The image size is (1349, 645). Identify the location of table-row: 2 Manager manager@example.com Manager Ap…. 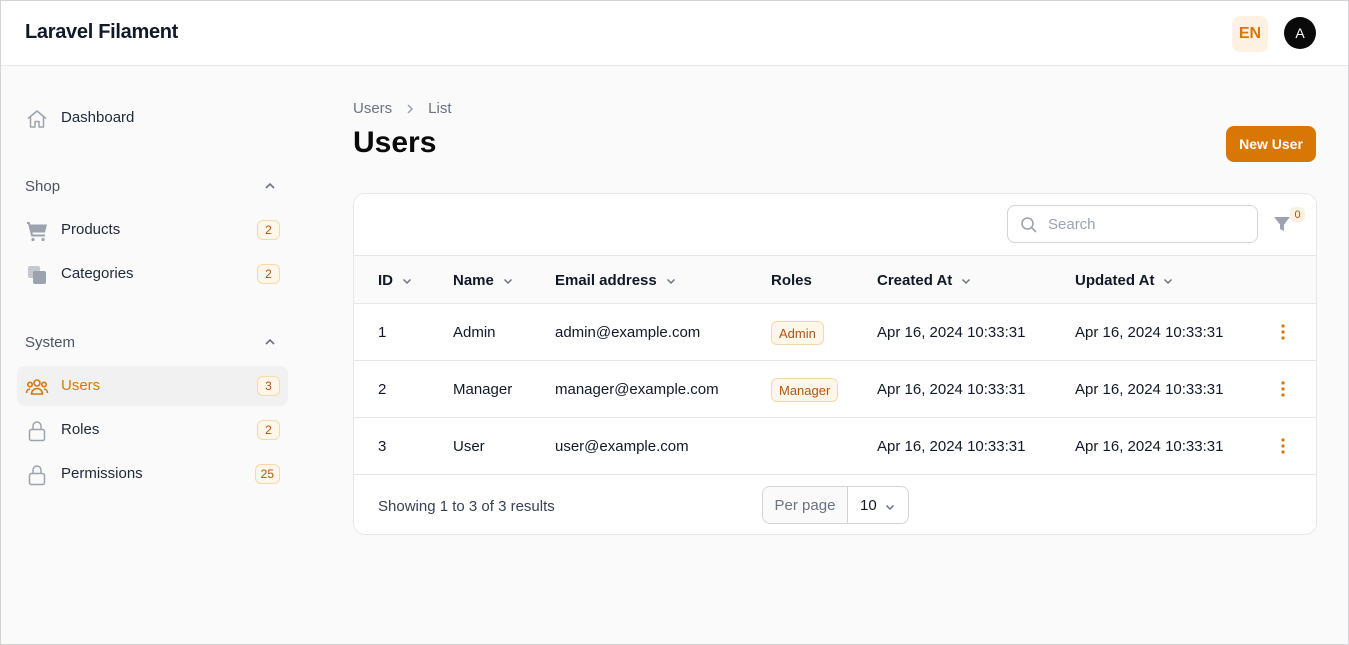
(835, 389).